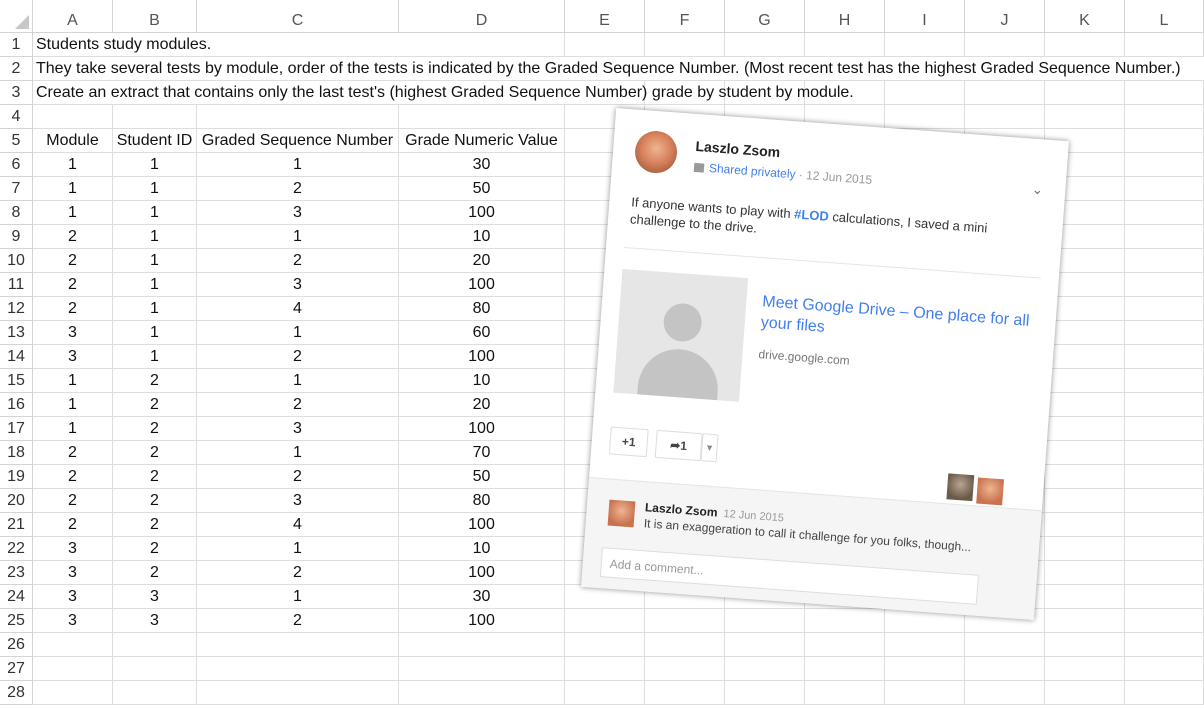  Describe the element at coordinates (16, 237) in the screenshot. I see `row-header-9: 9` at that location.